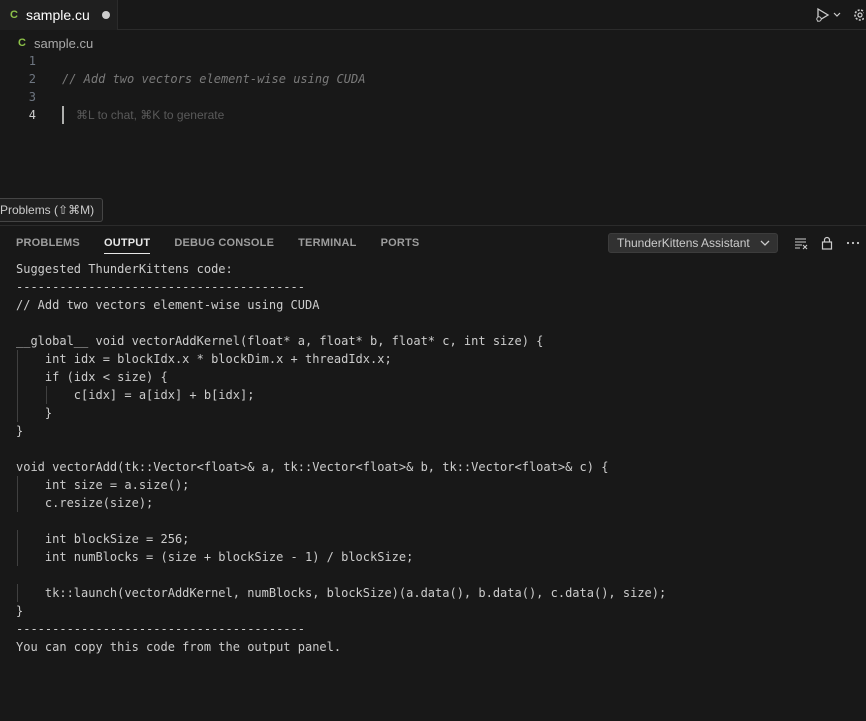 This screenshot has width=866, height=721. Describe the element at coordinates (801, 243) in the screenshot. I see `clear-output-icon` at that location.